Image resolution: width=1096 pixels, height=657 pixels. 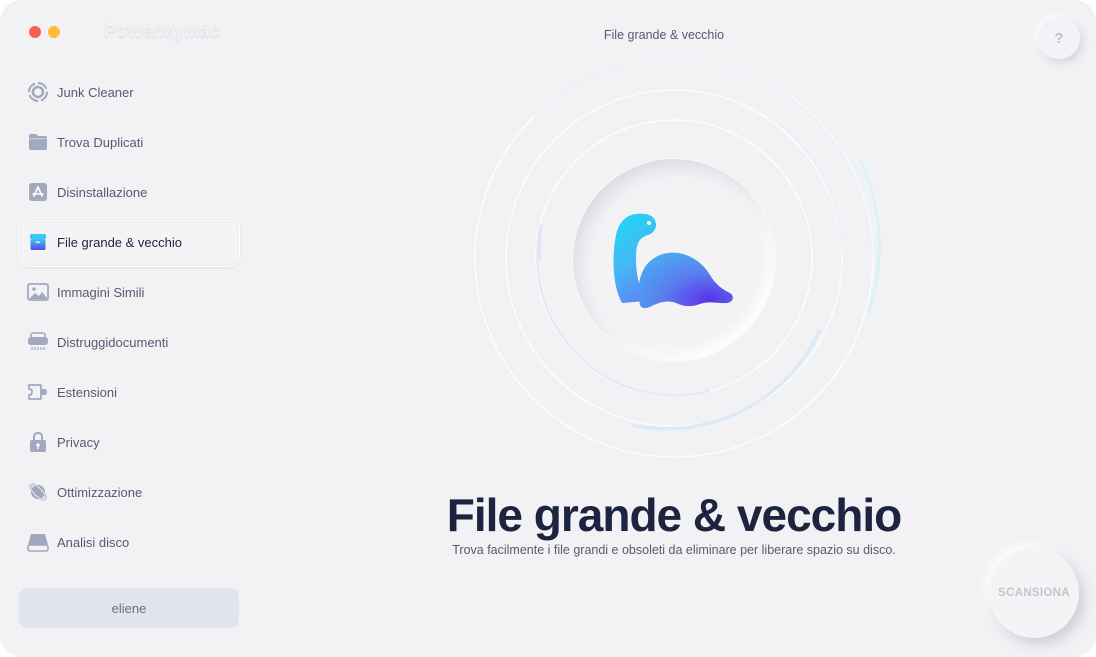 I want to click on sidebar-item-privacy: Privacy, so click(x=129, y=442).